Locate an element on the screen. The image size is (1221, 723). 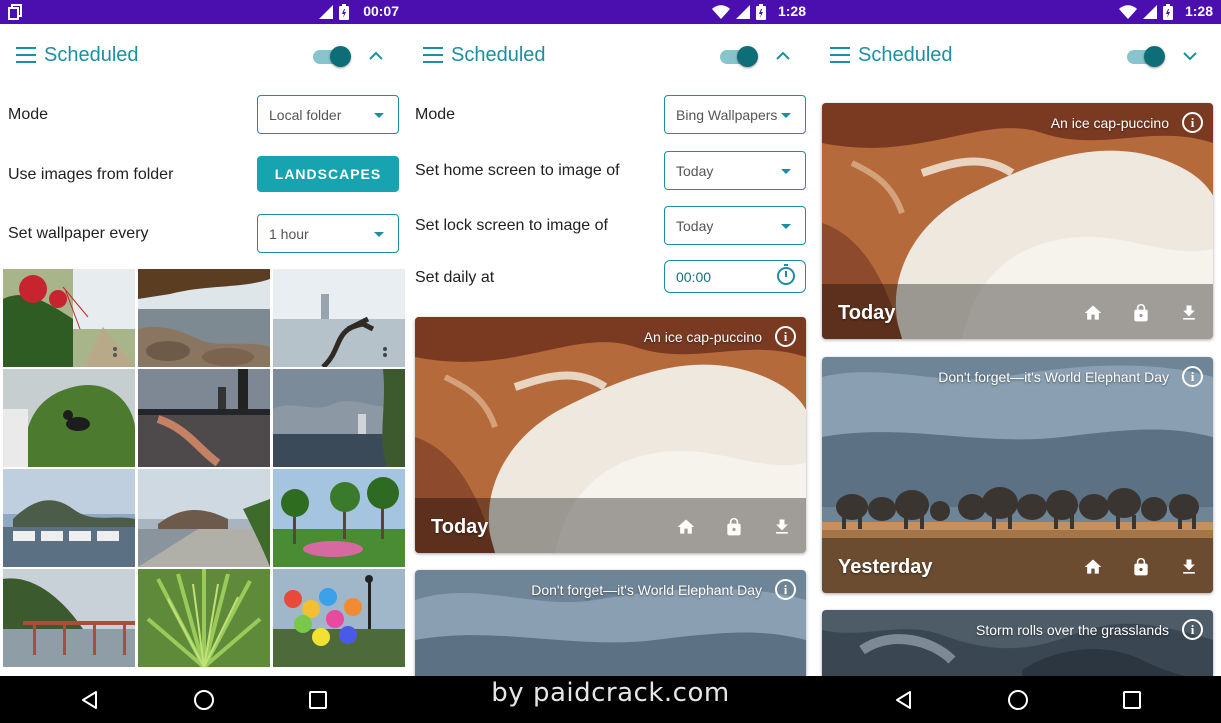
grid-photo-city-clouds is located at coordinates (339, 418).